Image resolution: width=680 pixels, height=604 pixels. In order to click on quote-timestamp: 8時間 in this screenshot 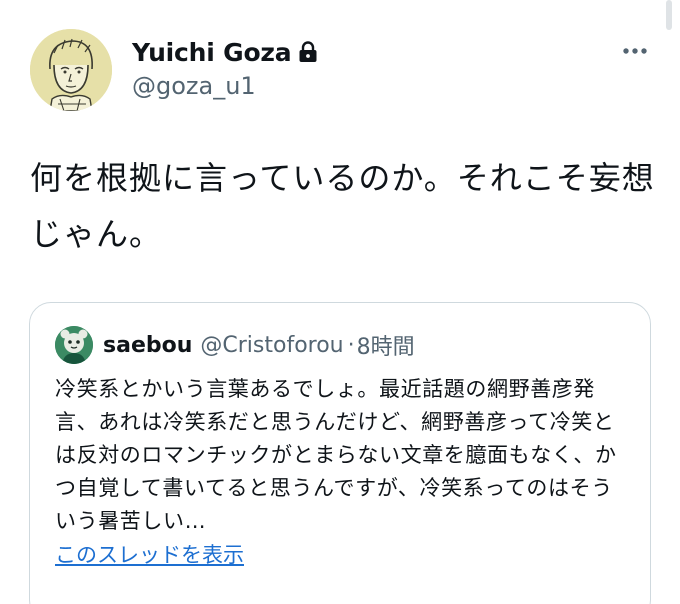, I will do `click(385, 347)`.